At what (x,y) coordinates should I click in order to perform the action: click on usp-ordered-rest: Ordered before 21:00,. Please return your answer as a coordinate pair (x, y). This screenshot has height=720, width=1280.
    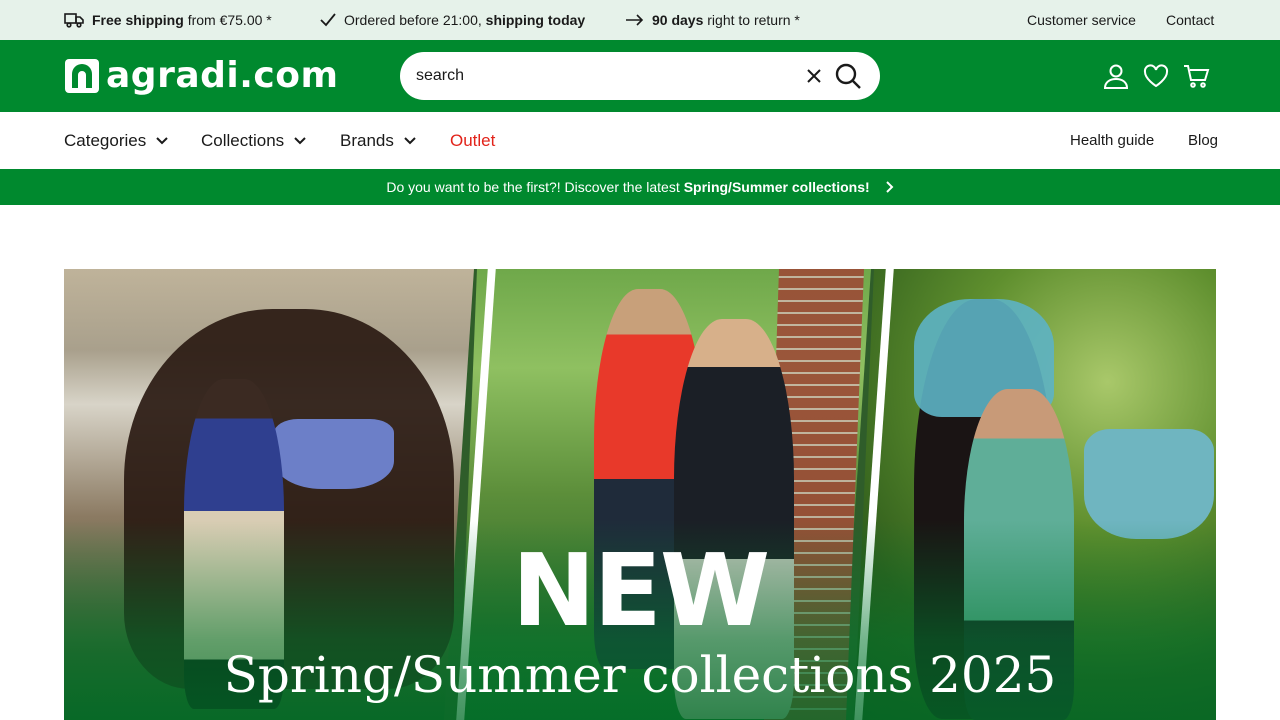
    Looking at the image, I should click on (413, 20).